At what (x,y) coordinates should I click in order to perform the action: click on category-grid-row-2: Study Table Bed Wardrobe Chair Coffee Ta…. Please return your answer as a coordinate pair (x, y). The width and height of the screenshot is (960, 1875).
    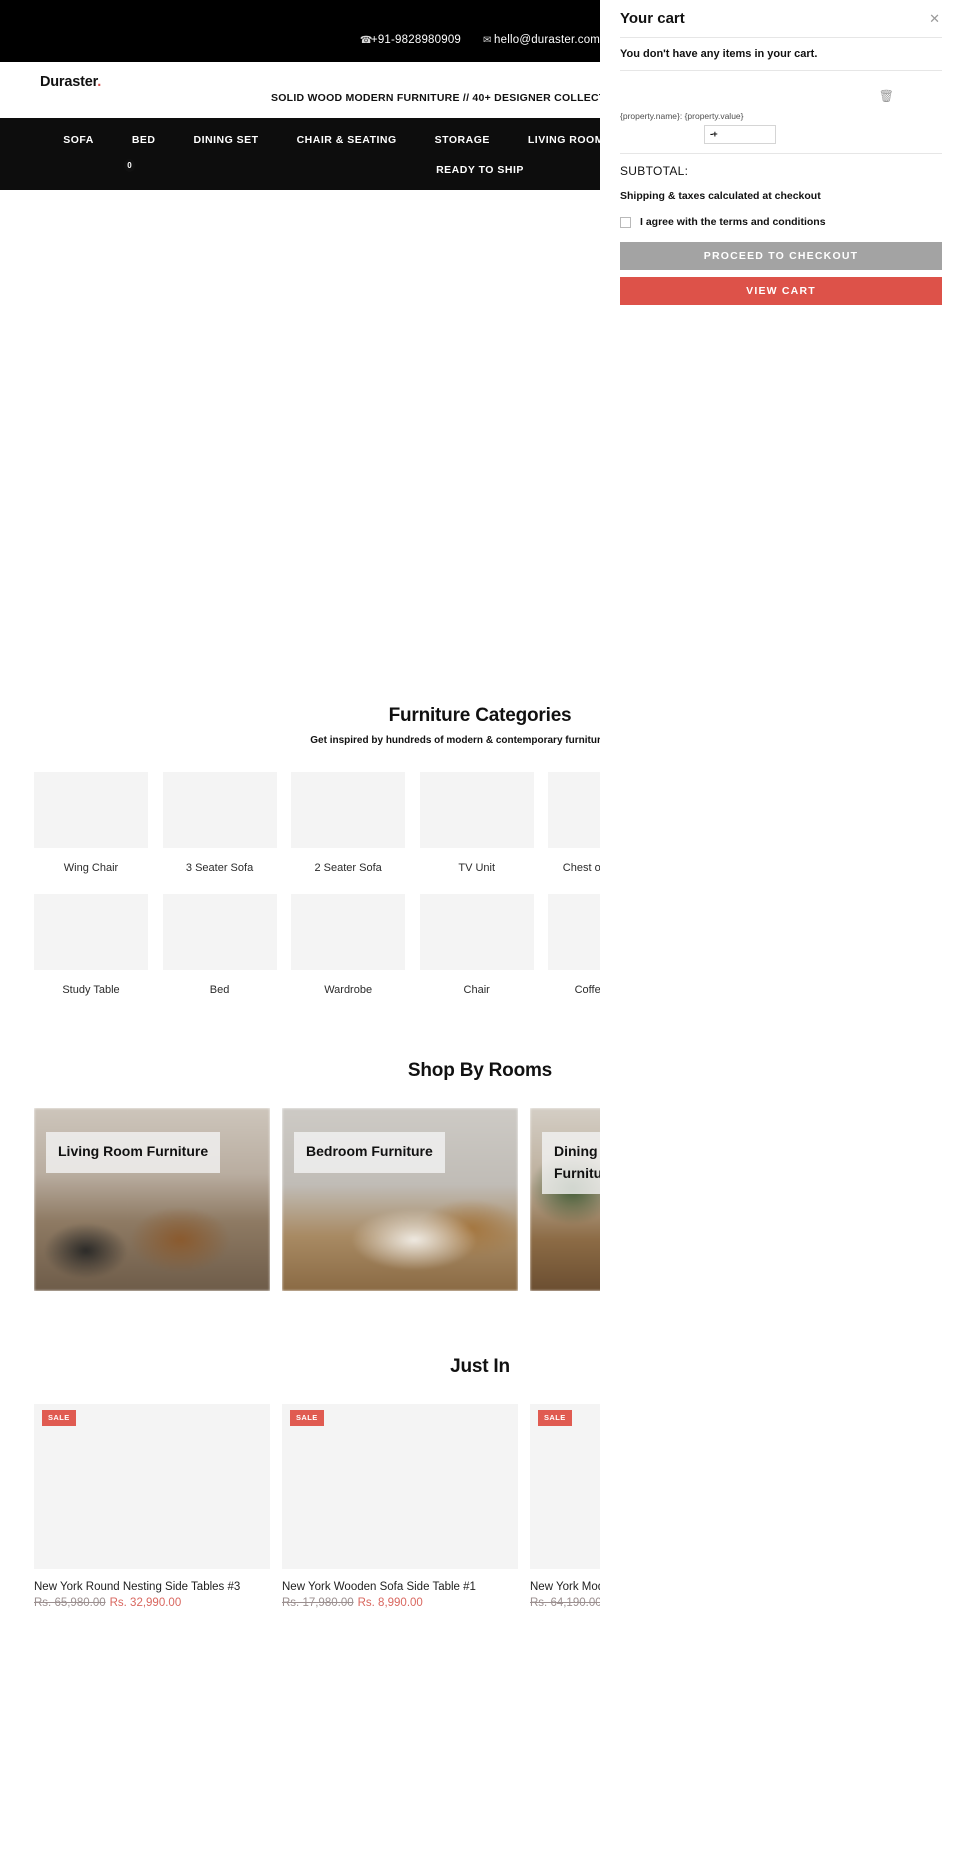
    Looking at the image, I should click on (317, 945).